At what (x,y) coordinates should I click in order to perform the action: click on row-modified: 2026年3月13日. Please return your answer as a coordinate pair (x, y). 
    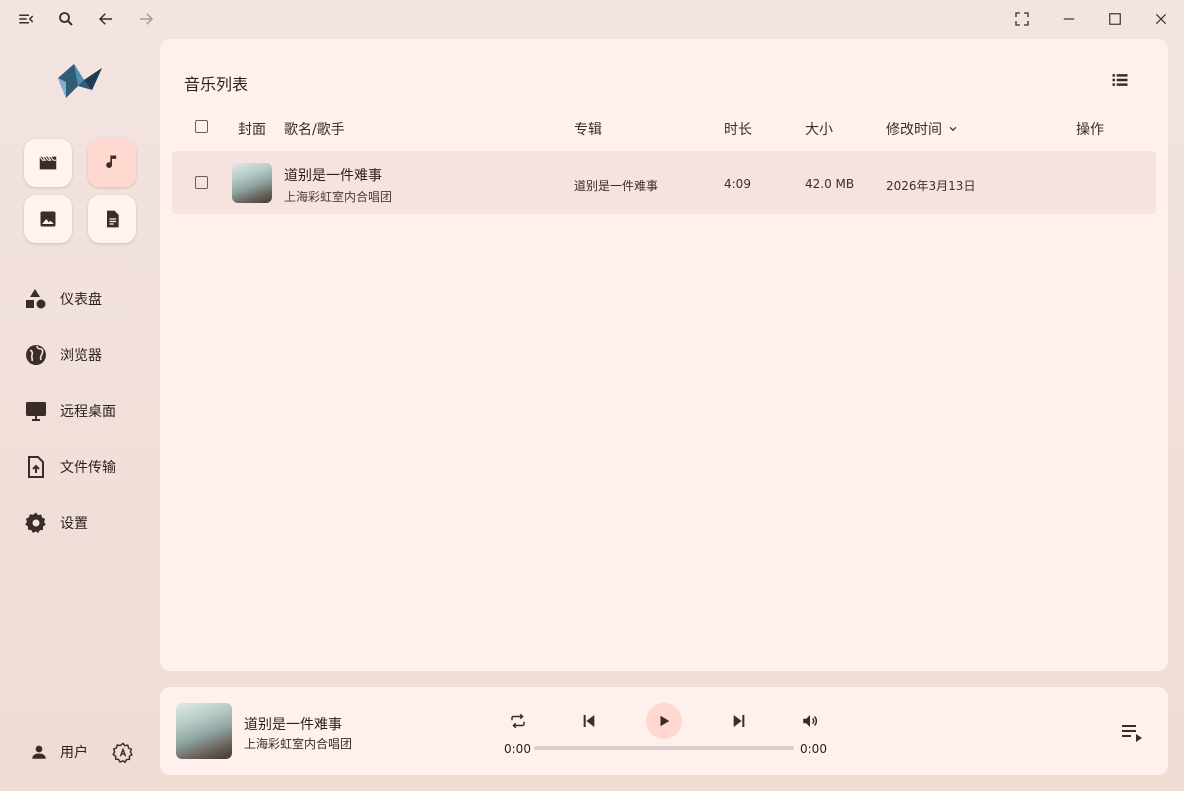
    Looking at the image, I should click on (931, 186).